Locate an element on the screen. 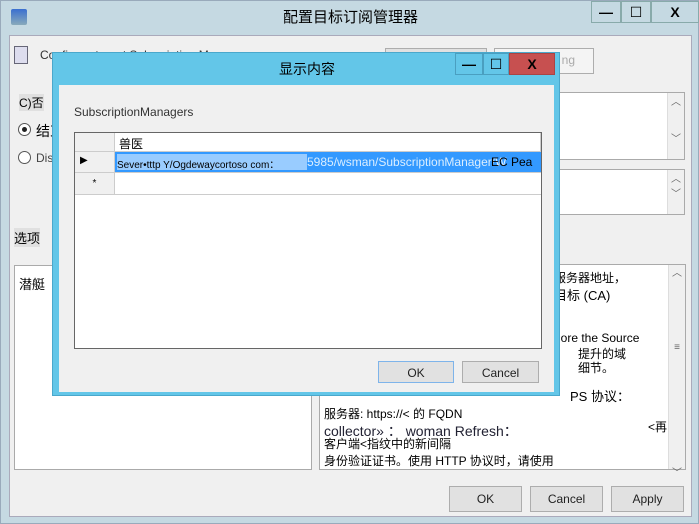  grid-corner is located at coordinates (95, 142).